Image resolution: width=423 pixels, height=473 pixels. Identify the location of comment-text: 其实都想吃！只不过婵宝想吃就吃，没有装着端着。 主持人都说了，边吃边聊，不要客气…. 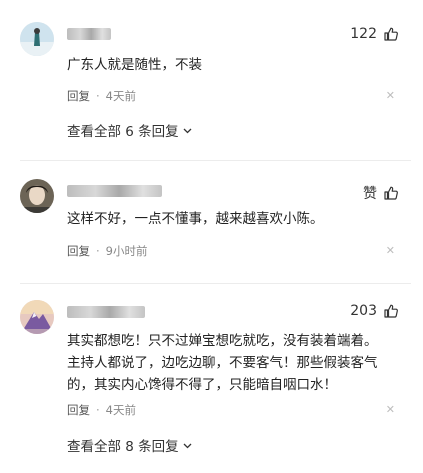
(222, 363).